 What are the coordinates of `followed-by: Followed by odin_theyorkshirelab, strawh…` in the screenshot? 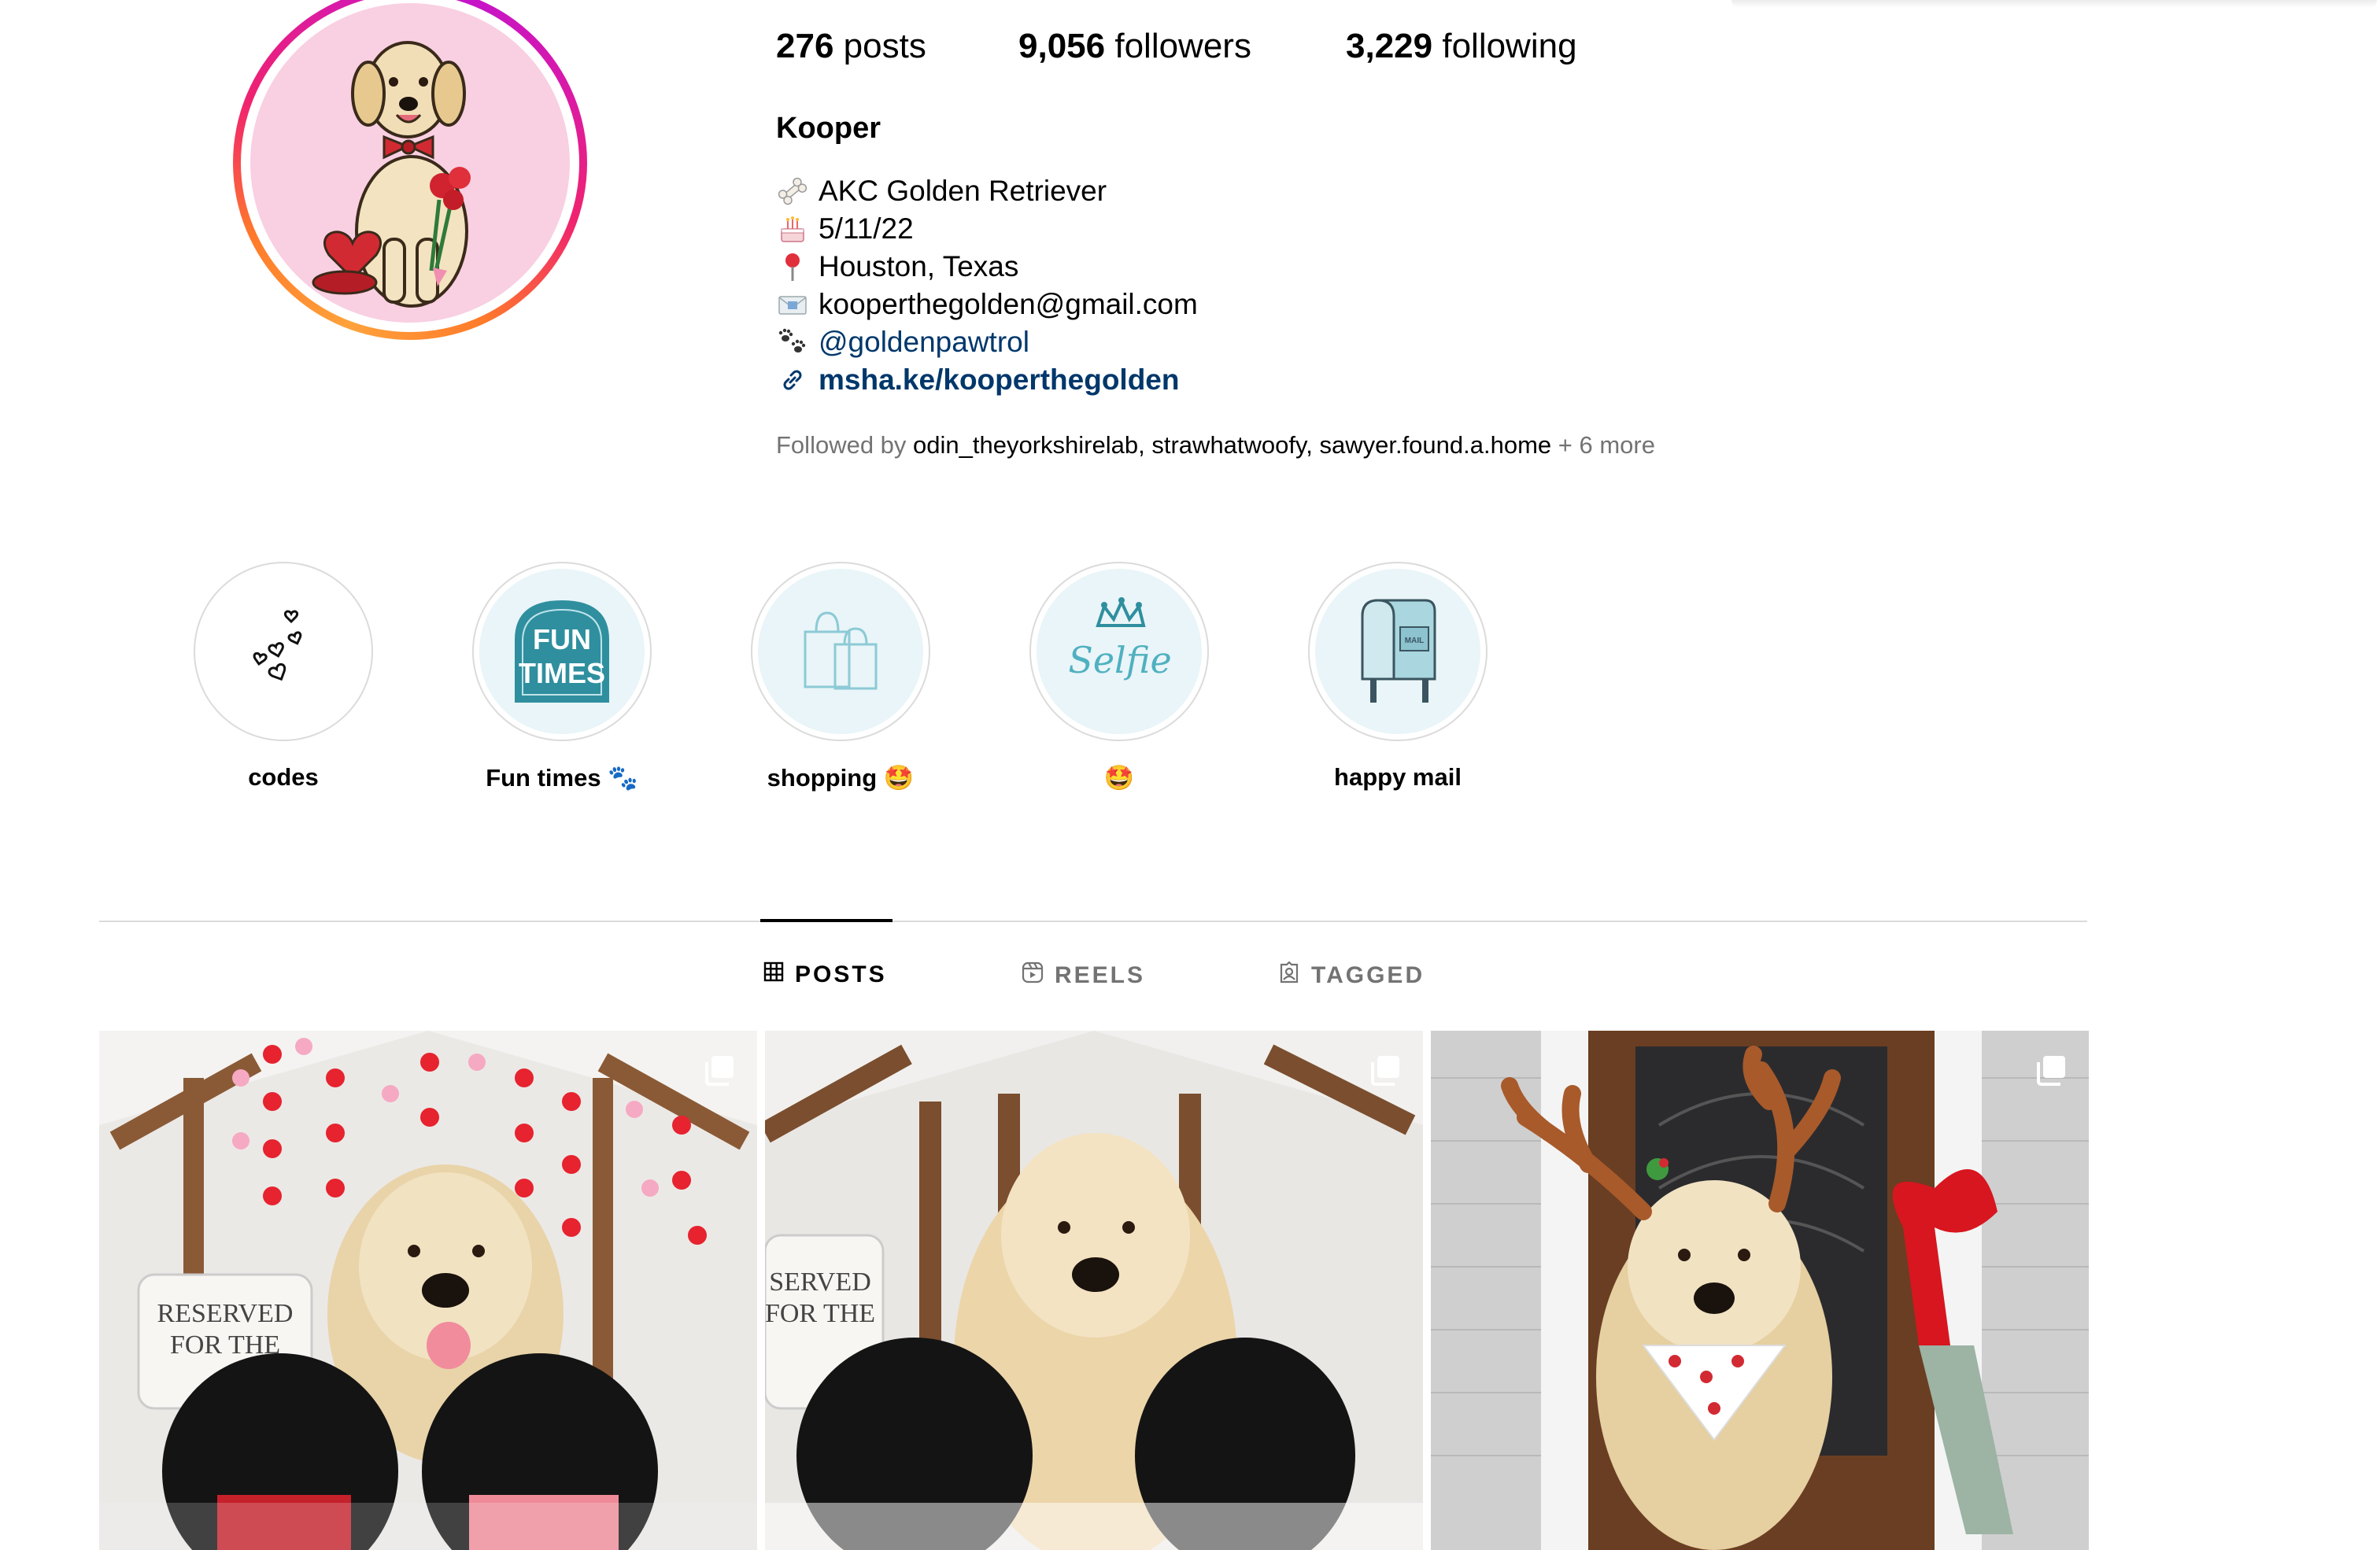 It's located at (1215, 445).